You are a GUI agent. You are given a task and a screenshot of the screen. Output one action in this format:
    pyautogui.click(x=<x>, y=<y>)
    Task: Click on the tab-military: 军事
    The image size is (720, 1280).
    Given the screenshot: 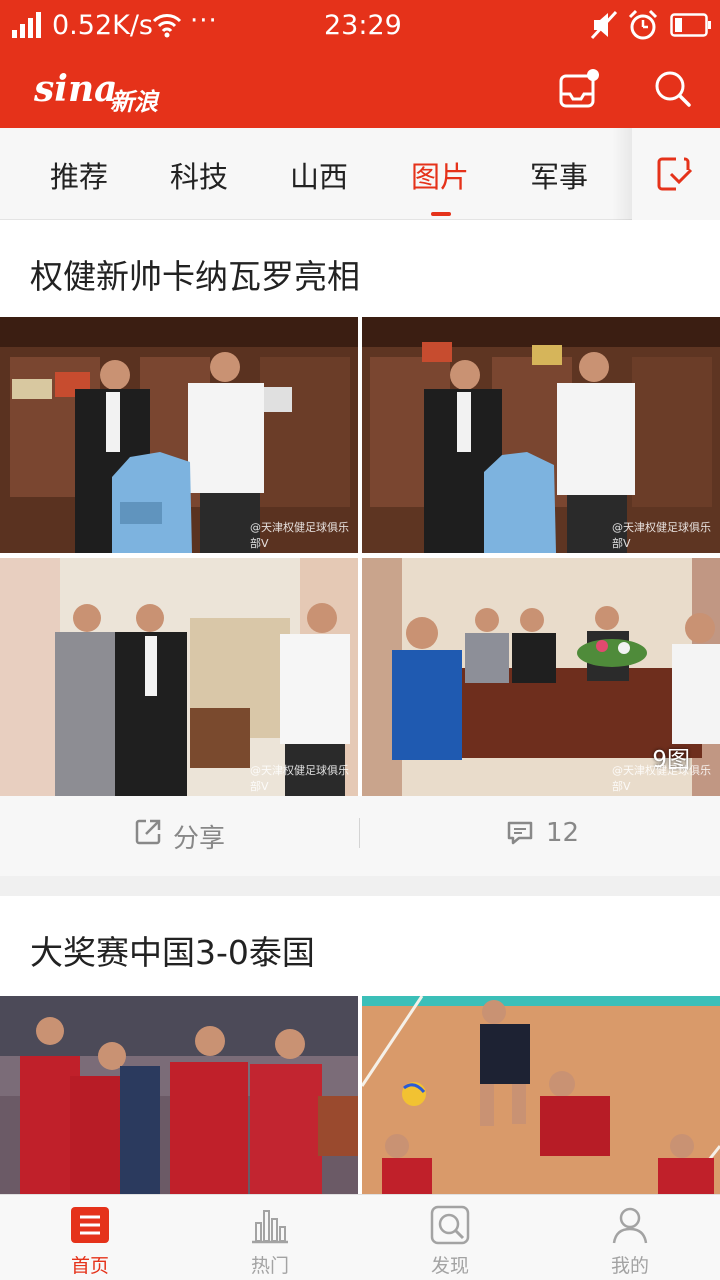 What is the action you would take?
    pyautogui.click(x=559, y=175)
    